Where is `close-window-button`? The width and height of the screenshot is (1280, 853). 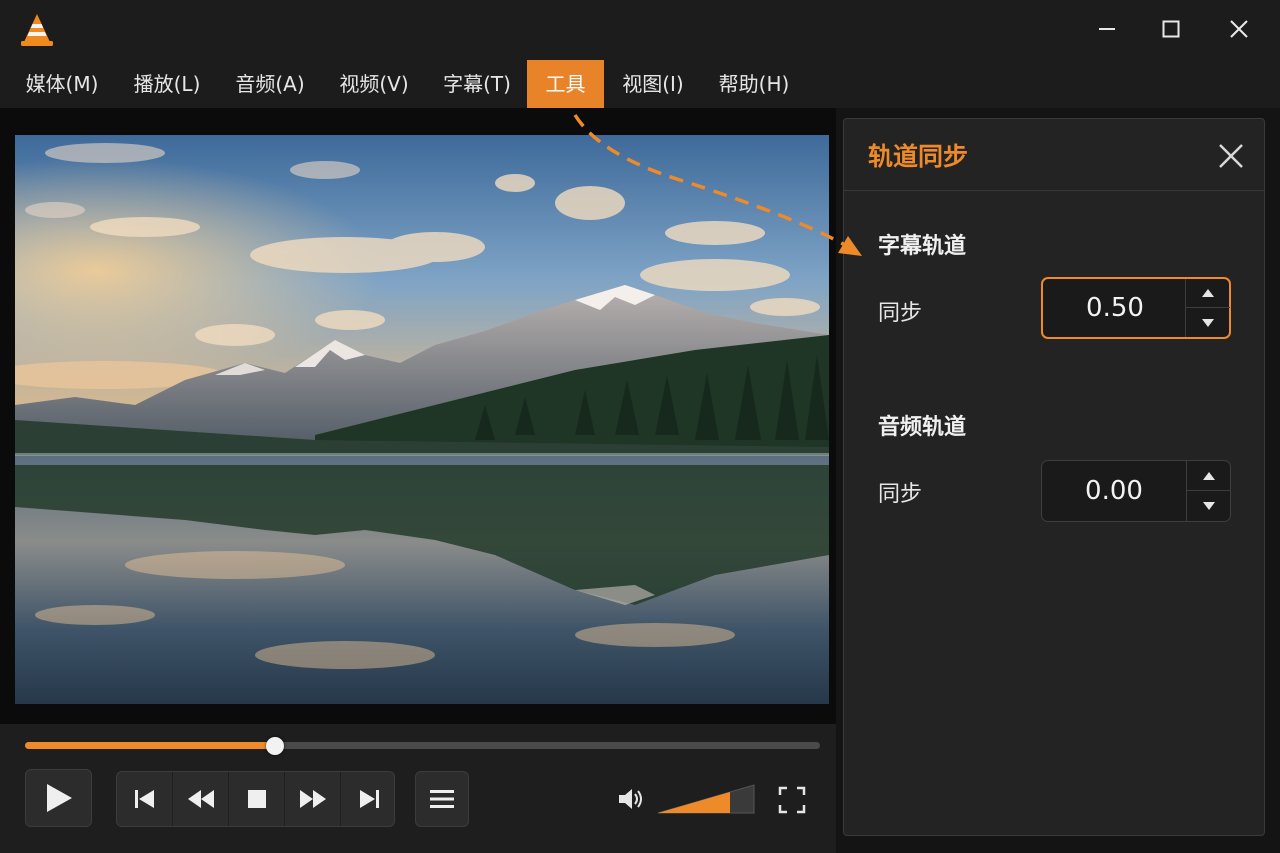
close-window-button is located at coordinates (1239, 29).